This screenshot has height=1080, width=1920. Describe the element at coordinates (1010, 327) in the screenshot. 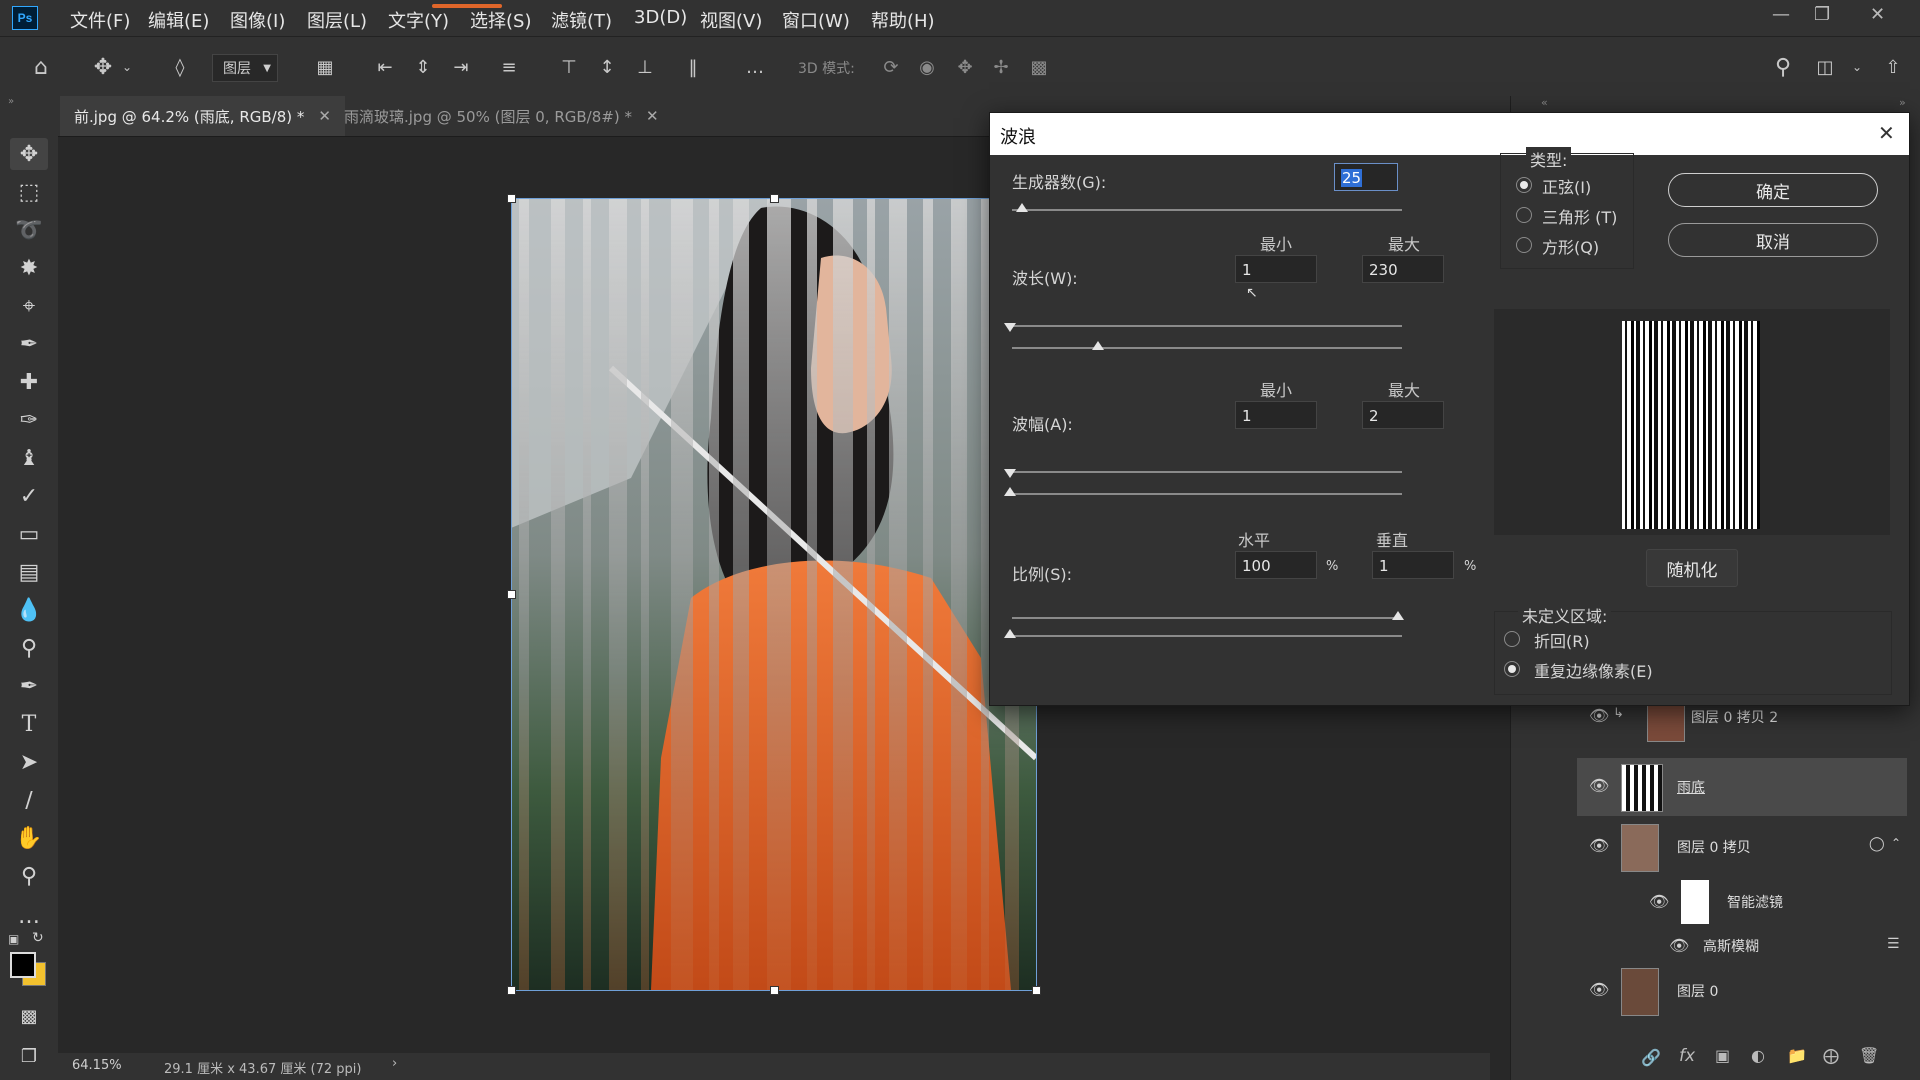

I see `wavelength-min-slider-handle` at that location.